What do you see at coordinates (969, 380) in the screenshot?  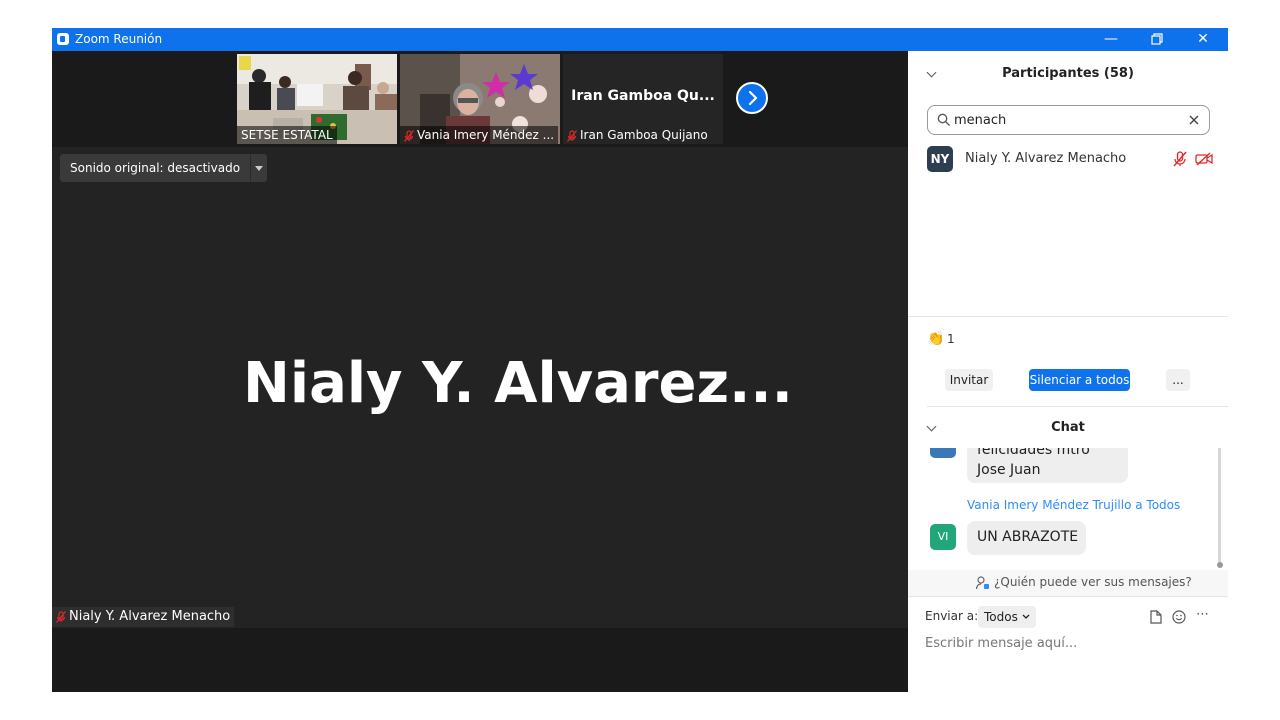 I see `invite-button: Invitar` at bounding box center [969, 380].